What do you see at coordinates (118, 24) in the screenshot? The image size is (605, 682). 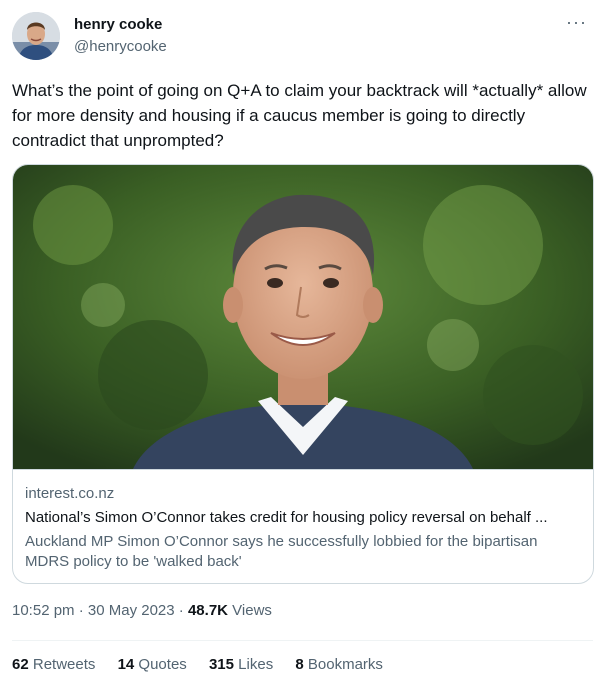 I see `author-name: henry cooke` at bounding box center [118, 24].